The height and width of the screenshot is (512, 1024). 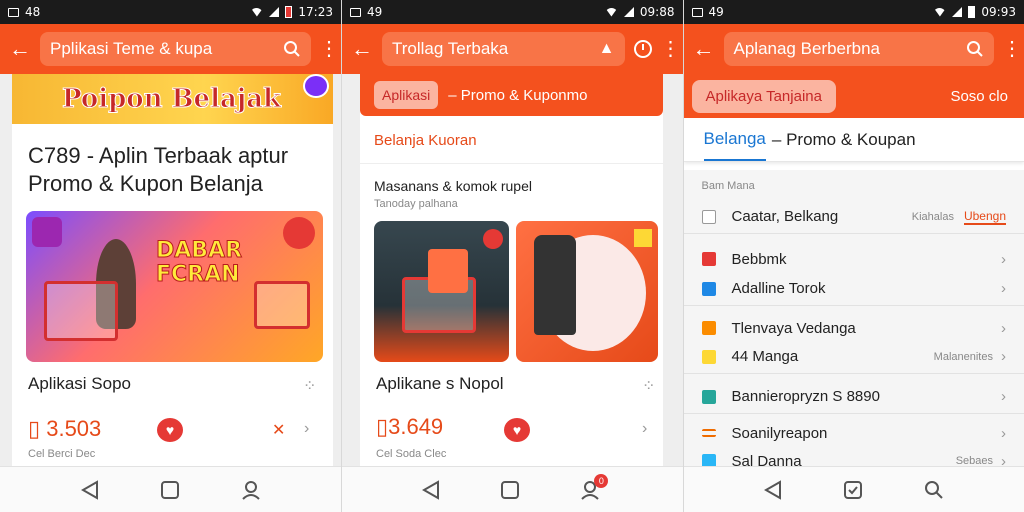 What do you see at coordinates (278, 430) in the screenshot?
I see `share-icon: ✕` at bounding box center [278, 430].